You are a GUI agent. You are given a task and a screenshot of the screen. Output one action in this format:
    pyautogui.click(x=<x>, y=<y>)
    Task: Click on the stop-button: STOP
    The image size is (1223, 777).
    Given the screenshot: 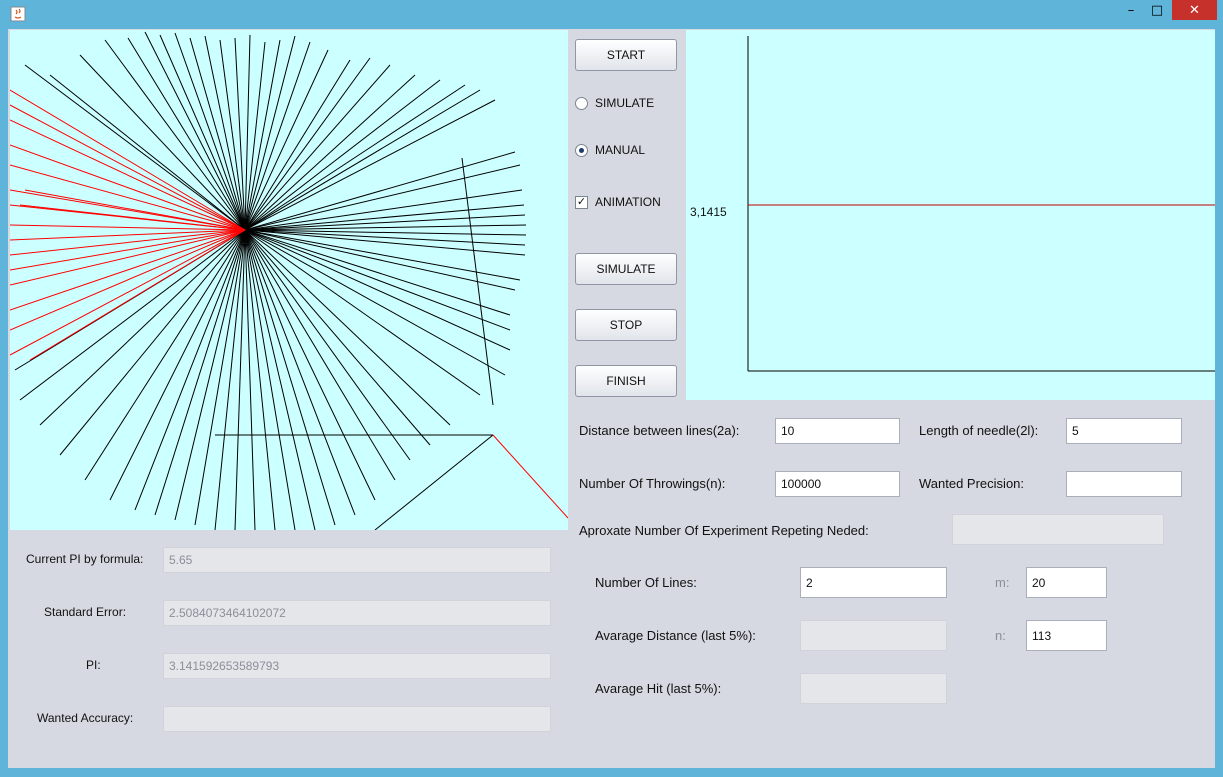 What is the action you would take?
    pyautogui.click(x=626, y=325)
    